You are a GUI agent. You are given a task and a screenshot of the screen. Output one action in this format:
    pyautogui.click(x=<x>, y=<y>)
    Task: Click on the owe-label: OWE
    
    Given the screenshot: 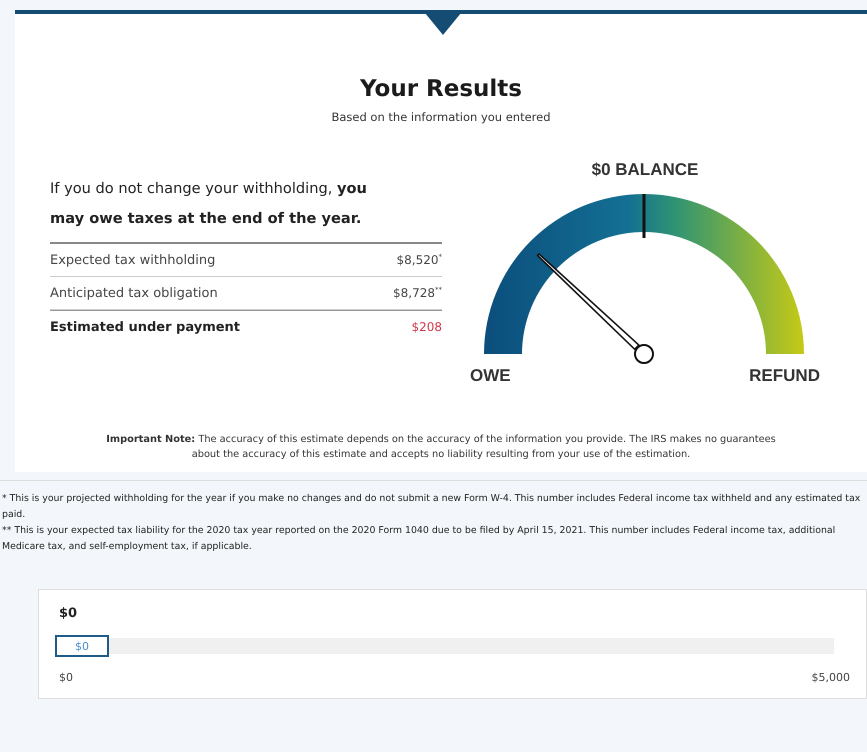 What is the action you would take?
    pyautogui.click(x=490, y=376)
    